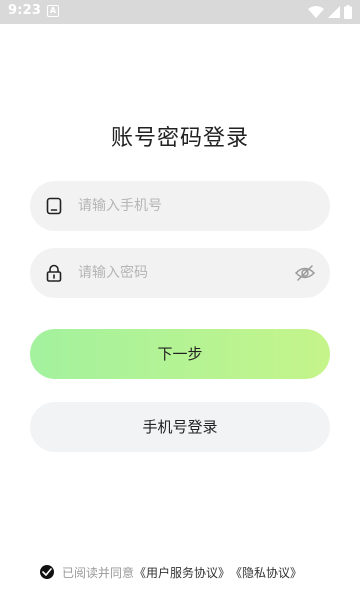 The height and width of the screenshot is (600, 360). I want to click on phone-input, so click(178, 206).